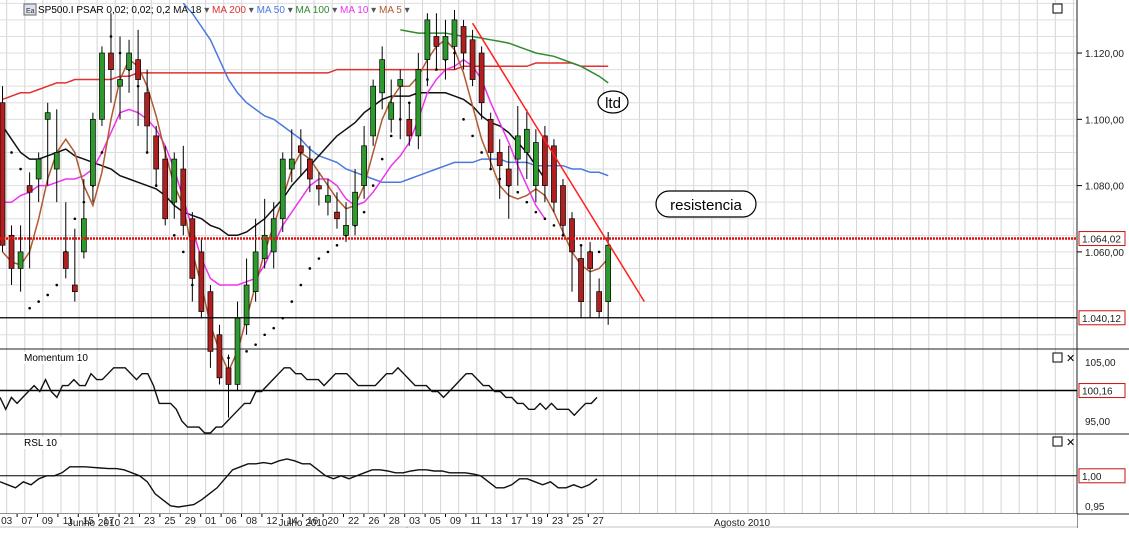  I want to click on day-label: 28, so click(395, 521).